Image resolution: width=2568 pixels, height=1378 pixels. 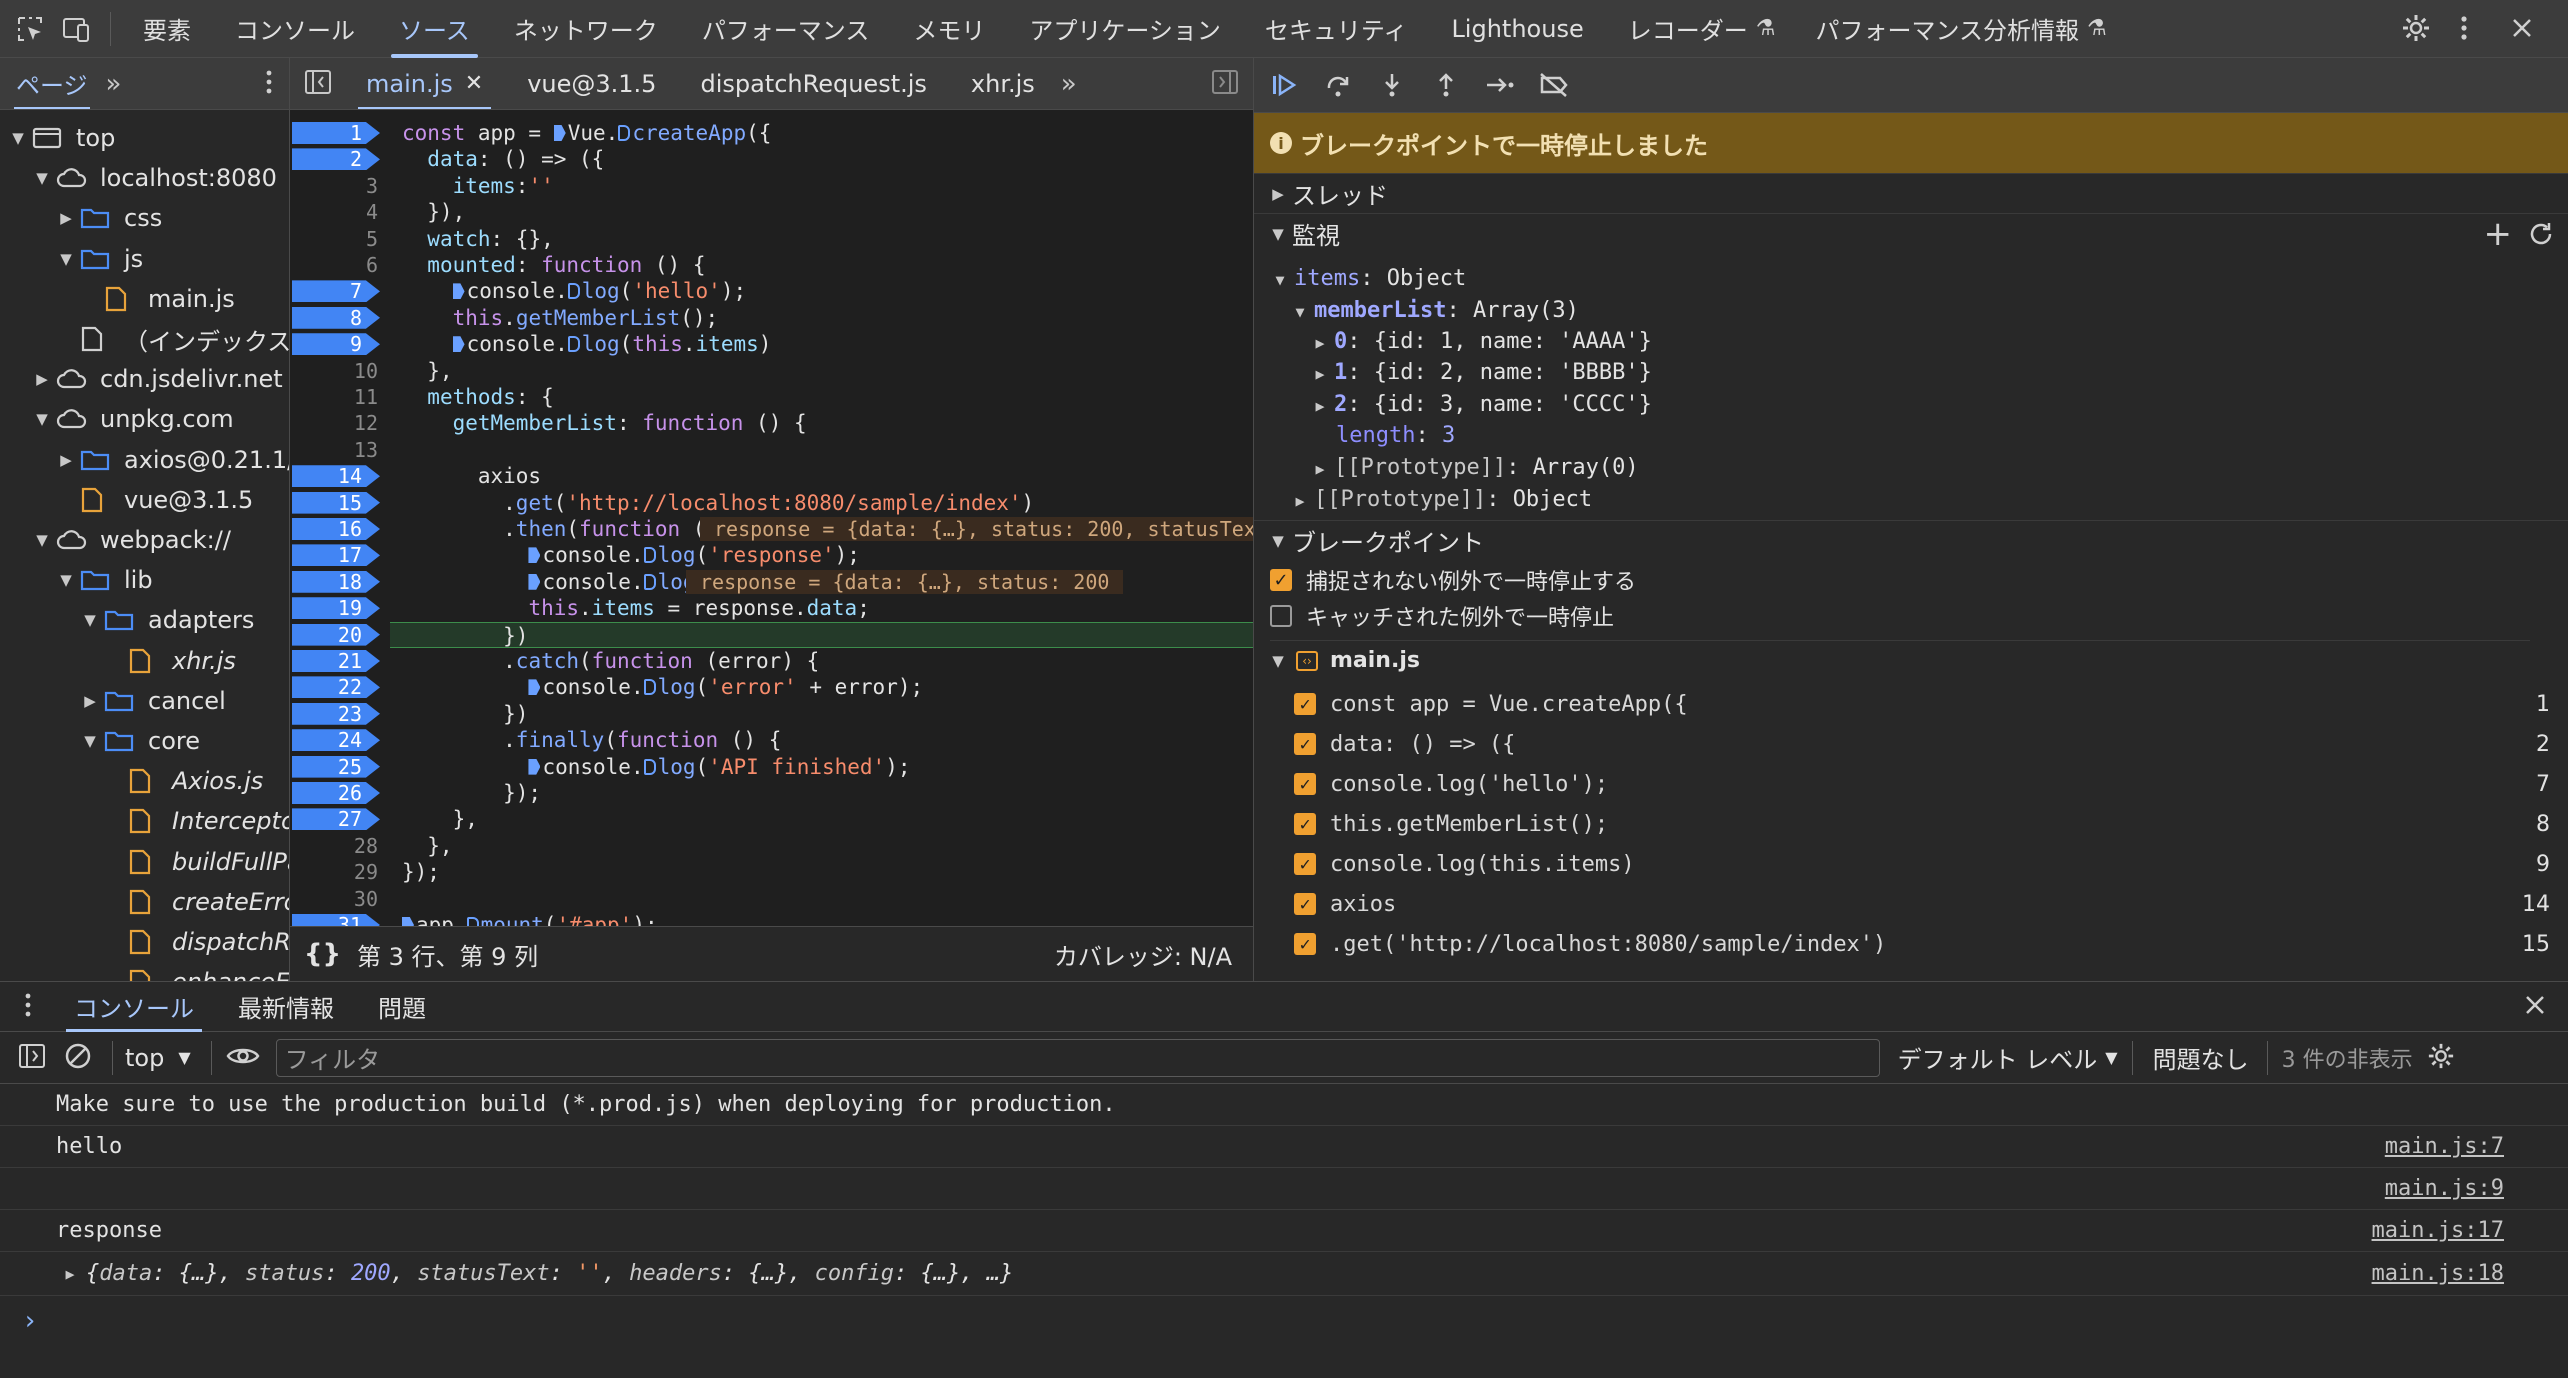 I want to click on line-number: 31, so click(x=340, y=919).